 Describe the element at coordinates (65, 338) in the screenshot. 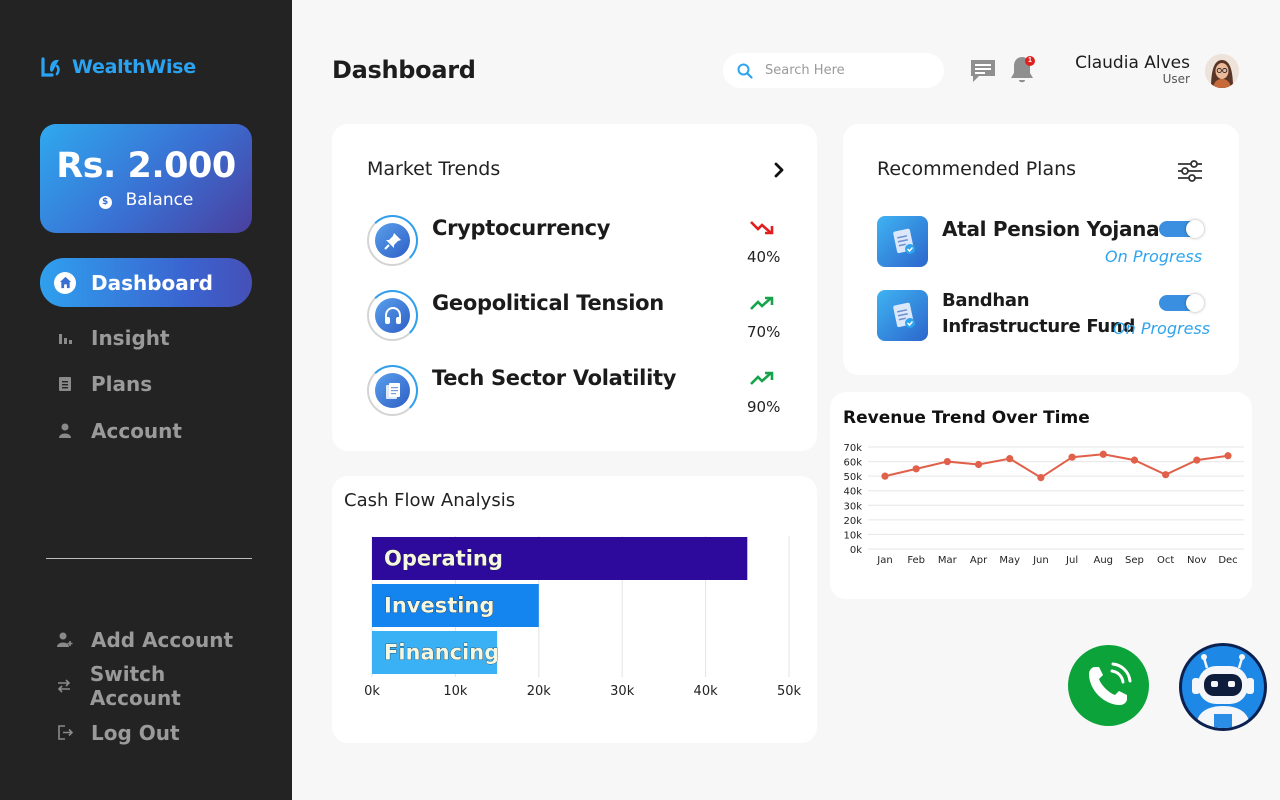

I see `bar-chart-icon` at that location.